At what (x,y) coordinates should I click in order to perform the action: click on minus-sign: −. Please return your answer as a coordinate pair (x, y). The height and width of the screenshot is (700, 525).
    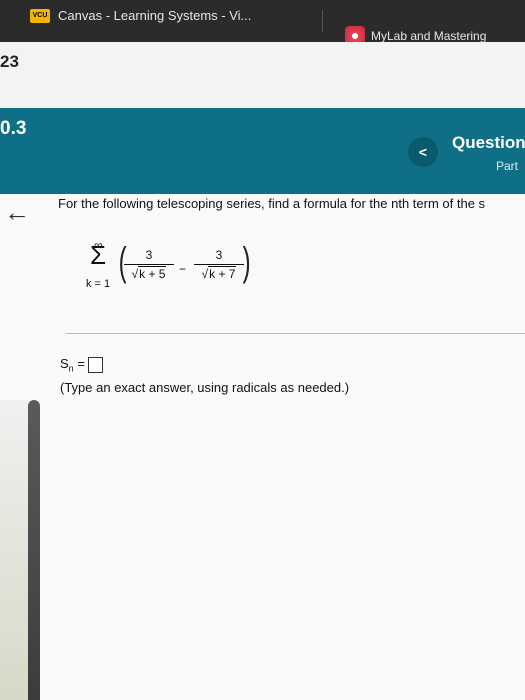
    Looking at the image, I should click on (183, 269).